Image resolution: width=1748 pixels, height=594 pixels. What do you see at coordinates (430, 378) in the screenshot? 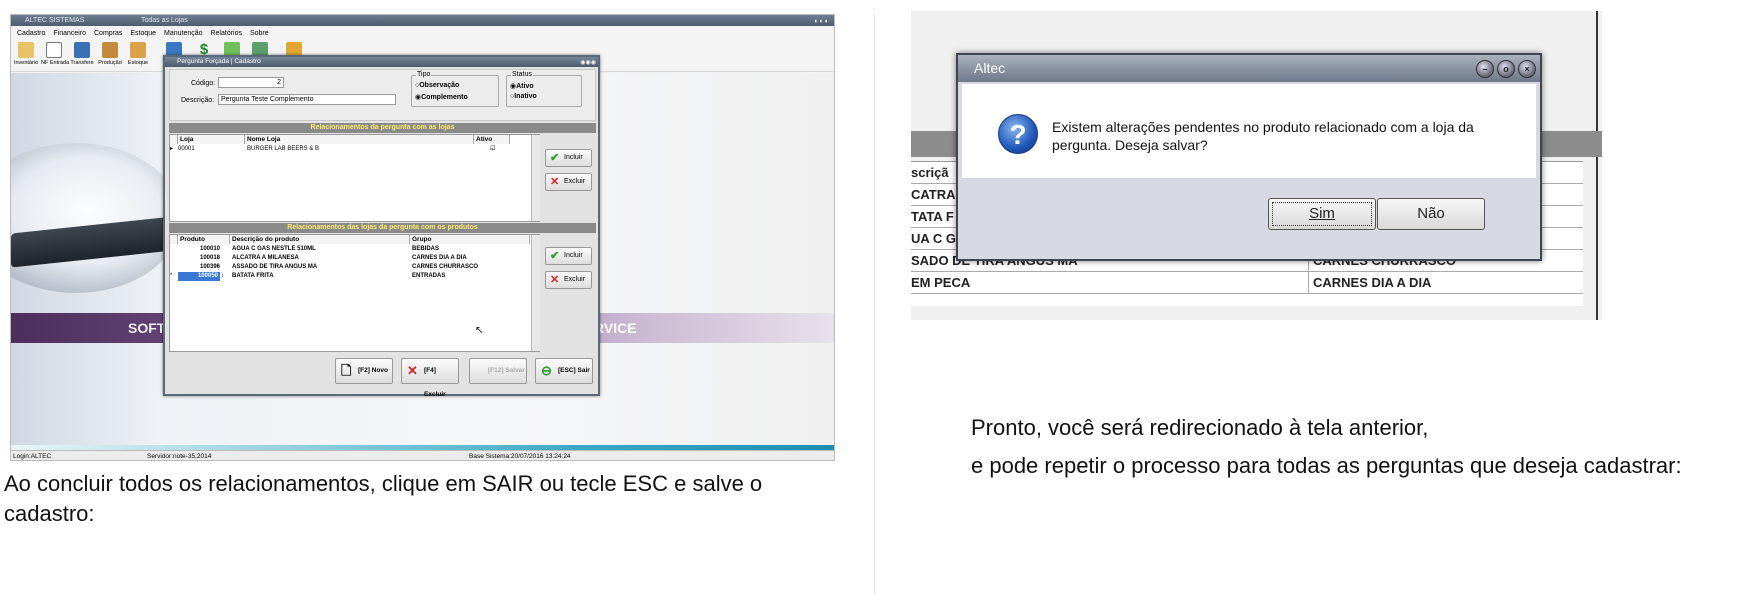
I see `f4-excluir-button: ✕ [F4] Excluir` at bounding box center [430, 378].